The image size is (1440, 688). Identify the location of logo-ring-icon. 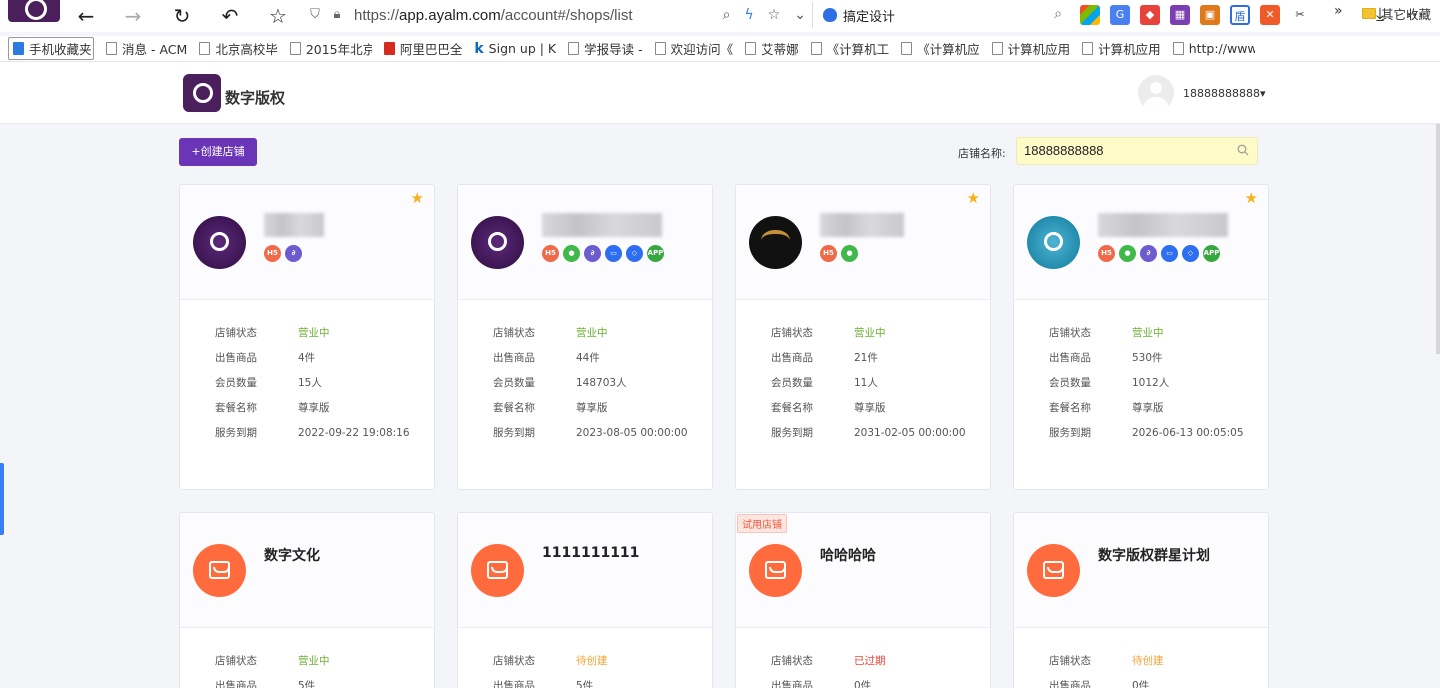
(1053, 241).